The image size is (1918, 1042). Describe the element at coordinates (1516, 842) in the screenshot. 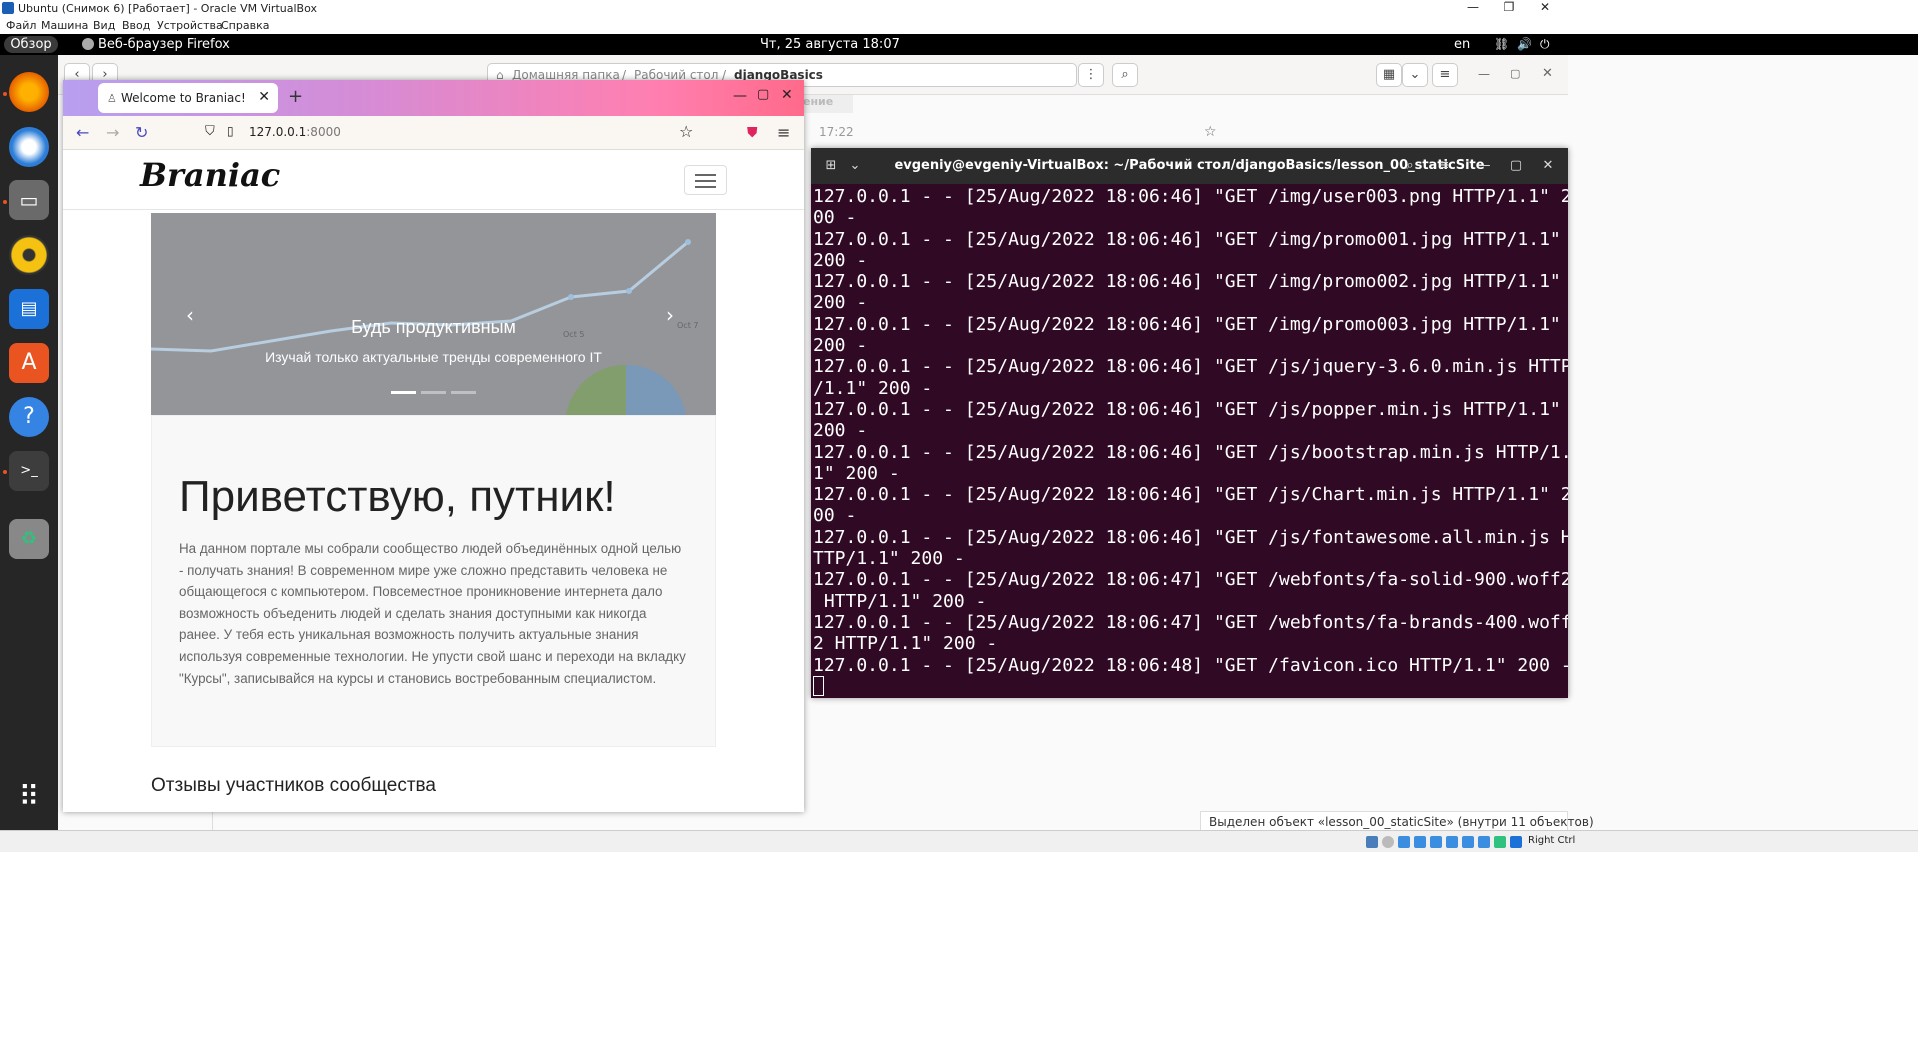

I see `mouse-integration-icon` at that location.